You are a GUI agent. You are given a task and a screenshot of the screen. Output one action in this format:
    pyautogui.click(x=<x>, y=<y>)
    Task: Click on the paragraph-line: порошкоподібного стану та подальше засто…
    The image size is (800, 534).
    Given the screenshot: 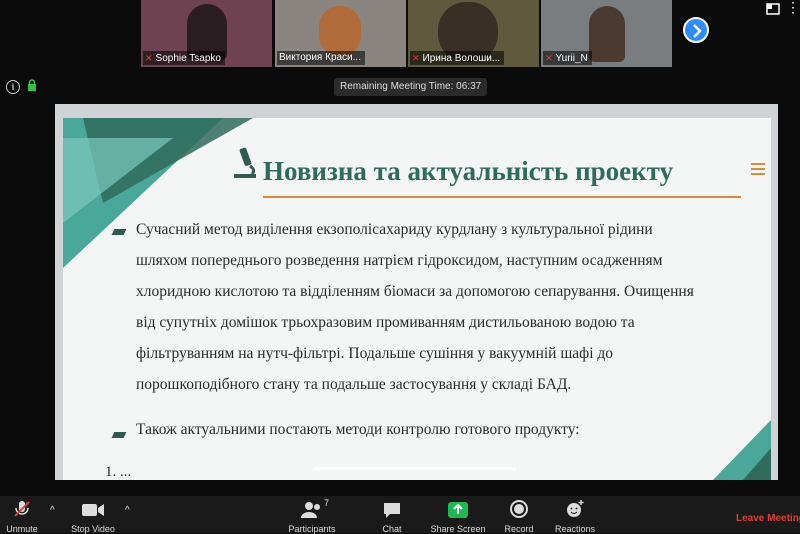 What is the action you would take?
    pyautogui.click(x=354, y=384)
    